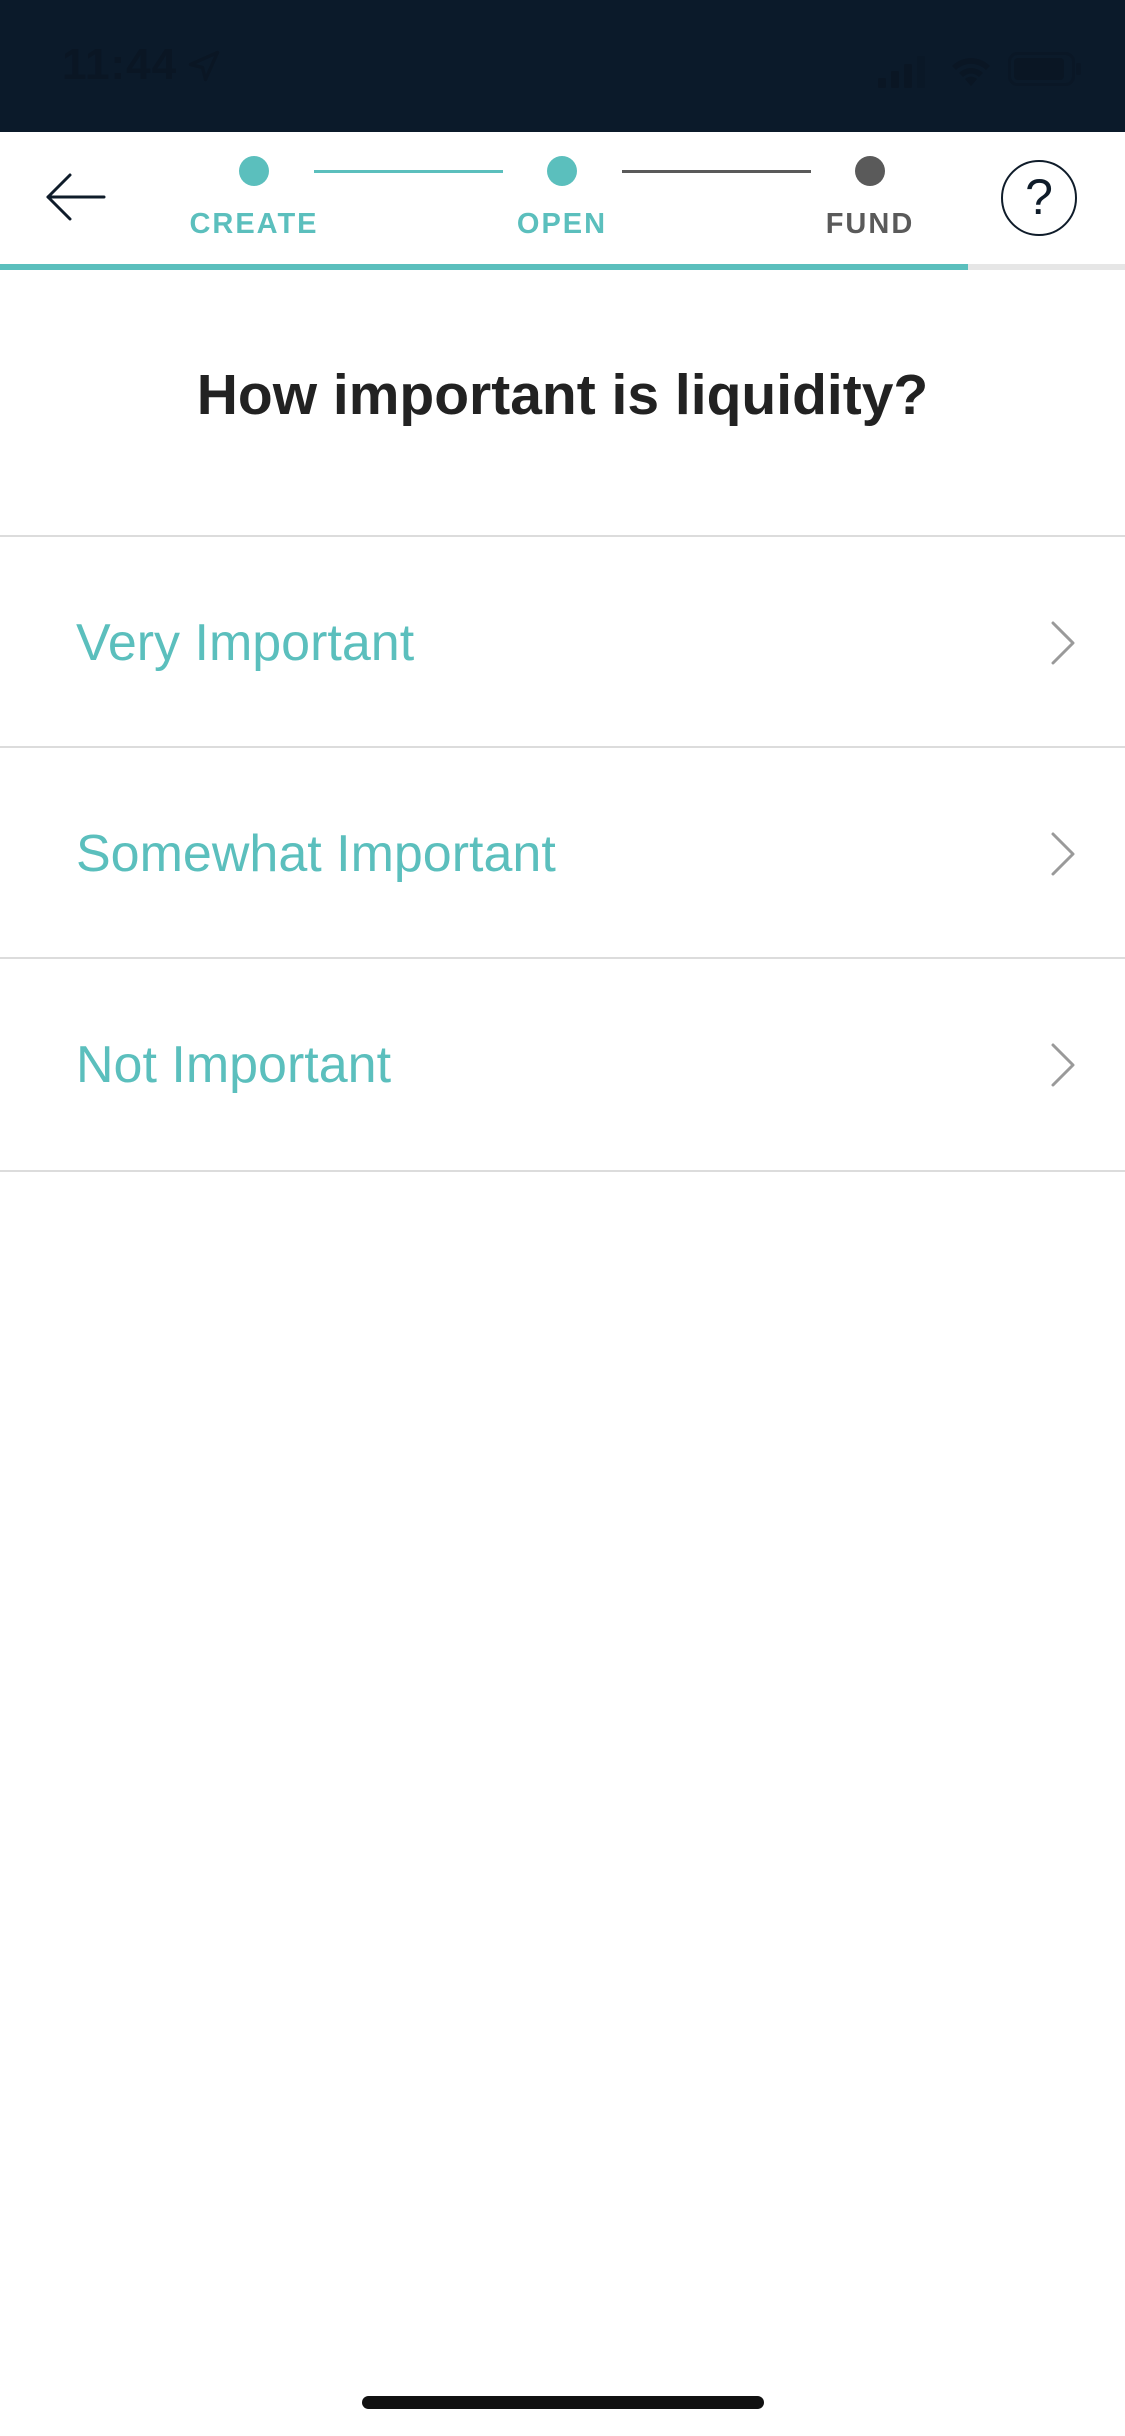 Image resolution: width=1125 pixels, height=2436 pixels. I want to click on help-icon: ?, so click(1039, 197).